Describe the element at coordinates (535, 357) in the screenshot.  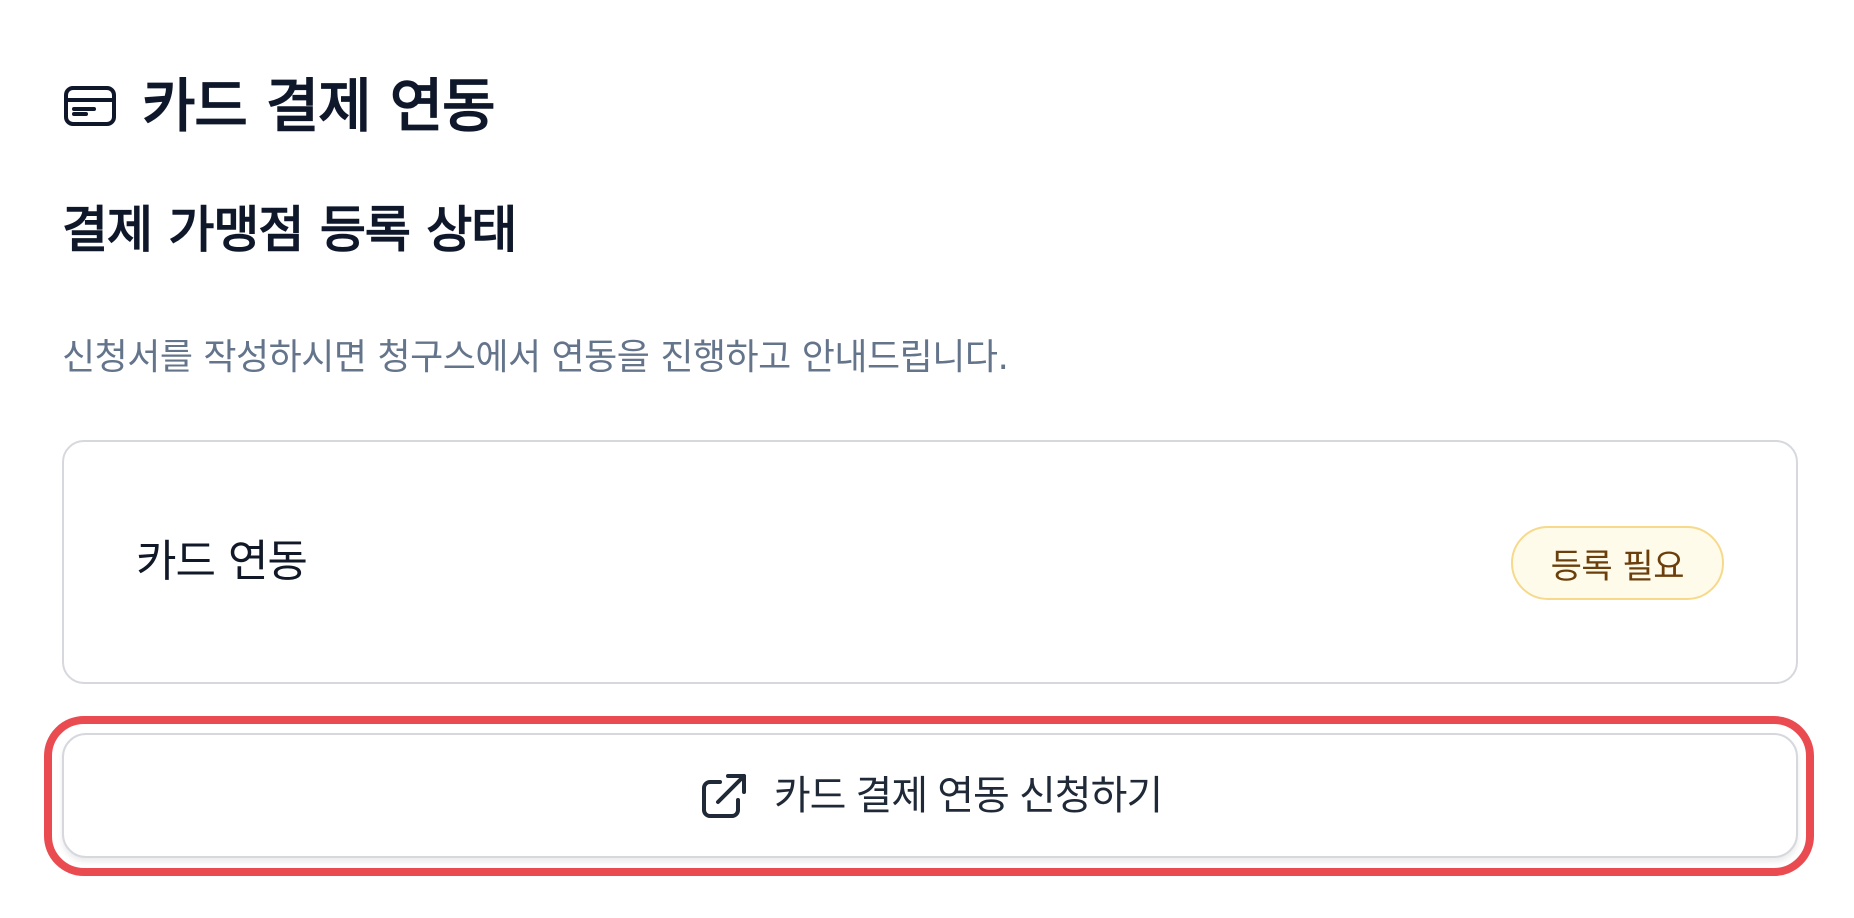
I see `section-description: 신청서를 작성하시면 청구스에서 연동을 진행하고 안내드립니다.` at that location.